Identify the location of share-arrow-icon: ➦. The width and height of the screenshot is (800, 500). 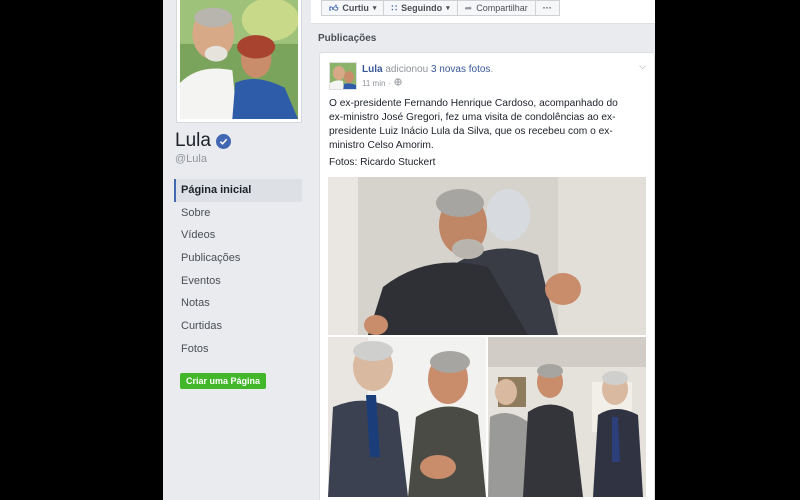
(468, 7).